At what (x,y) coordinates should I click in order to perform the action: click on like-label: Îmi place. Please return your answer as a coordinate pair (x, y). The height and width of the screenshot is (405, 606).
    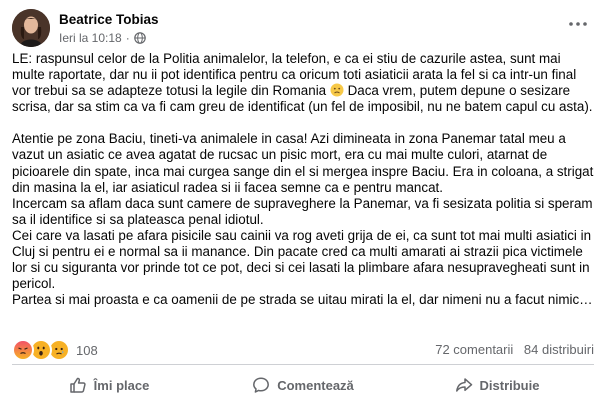
    Looking at the image, I should click on (121, 385).